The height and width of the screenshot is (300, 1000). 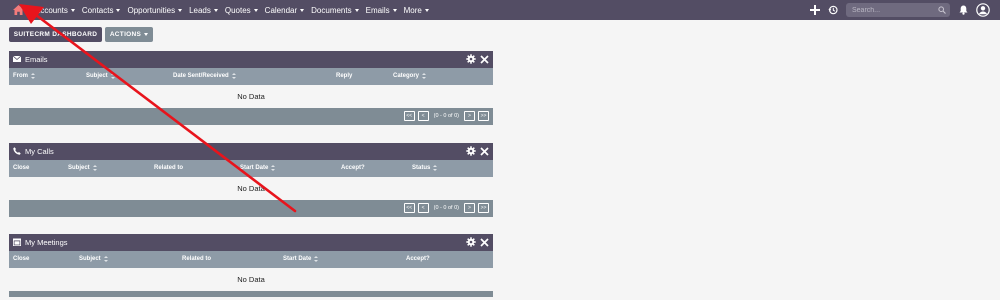 I want to click on calendar-icon, so click(x=17, y=243).